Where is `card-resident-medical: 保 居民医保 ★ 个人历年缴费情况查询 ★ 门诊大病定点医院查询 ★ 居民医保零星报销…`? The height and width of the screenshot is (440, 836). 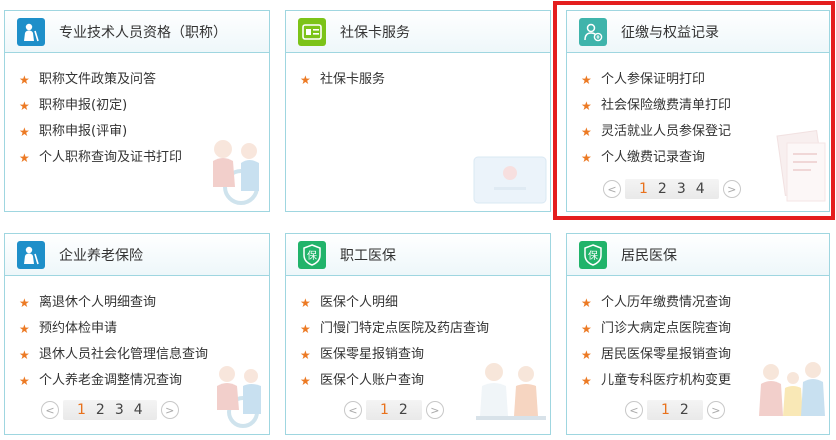
card-resident-medical: 保 居民医保 ★ 个人历年缴费情况查询 ★ 门诊大病定点医院查询 ★ 居民医保零星报销… is located at coordinates (698, 334).